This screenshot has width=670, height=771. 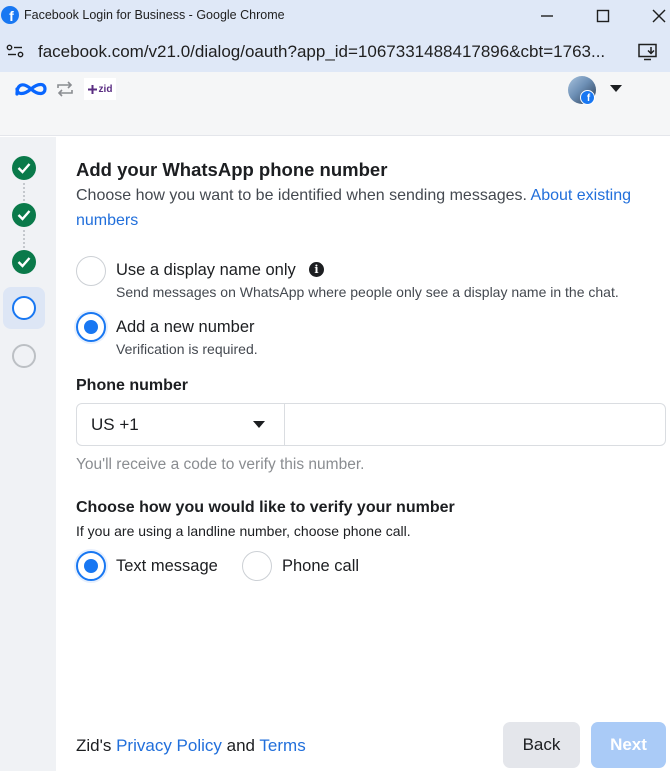 What do you see at coordinates (628, 745) in the screenshot?
I see `next-button: Next` at bounding box center [628, 745].